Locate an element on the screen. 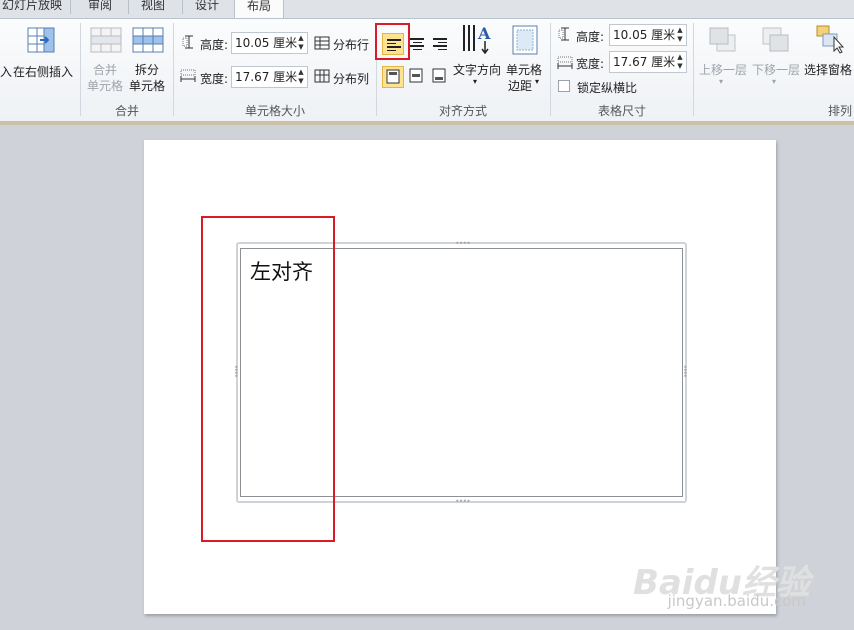 This screenshot has height=630, width=854. column-width-icon is located at coordinates (188, 76).